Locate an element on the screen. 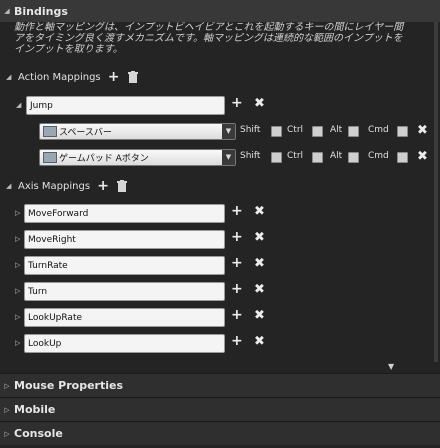  gamepad-icon is located at coordinates (50, 157).